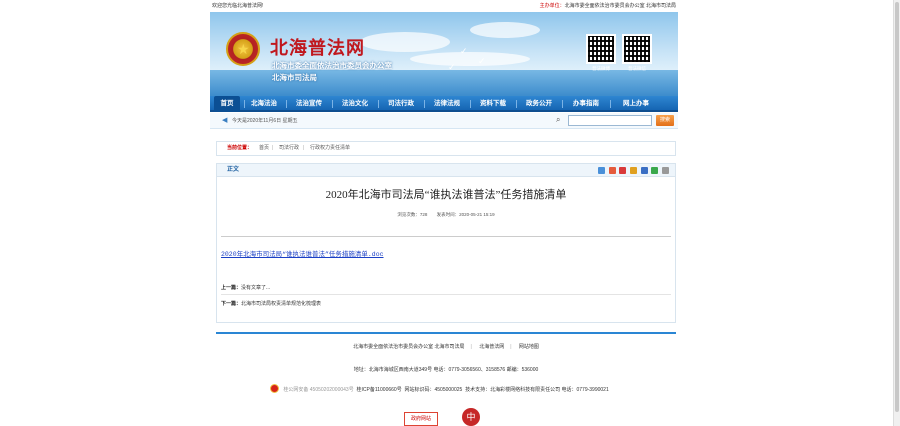 The image size is (900, 426). I want to click on nav-item-fazhi-xuanchuan: 法治宣传, so click(309, 104).